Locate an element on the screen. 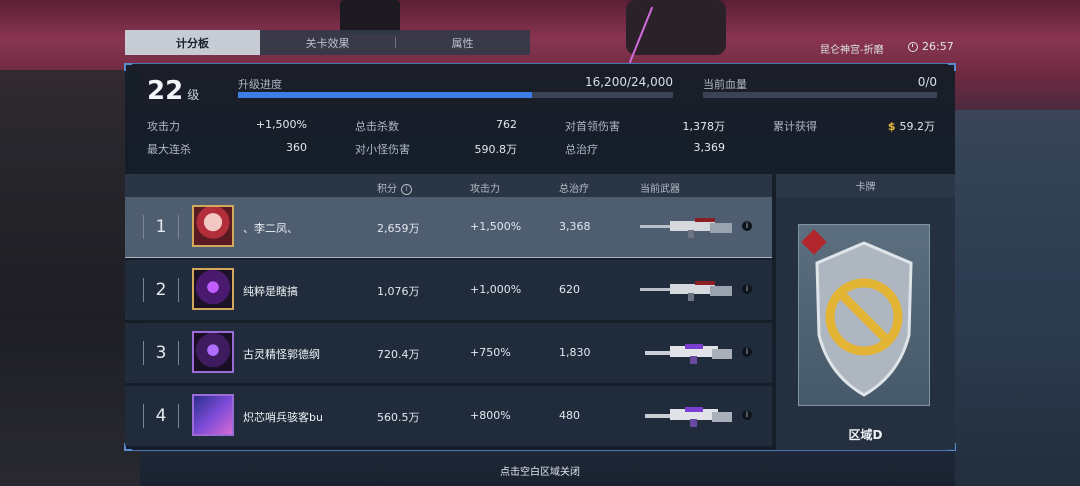 This screenshot has width=1080, height=486. player-score: 720.4万 is located at coordinates (398, 354).